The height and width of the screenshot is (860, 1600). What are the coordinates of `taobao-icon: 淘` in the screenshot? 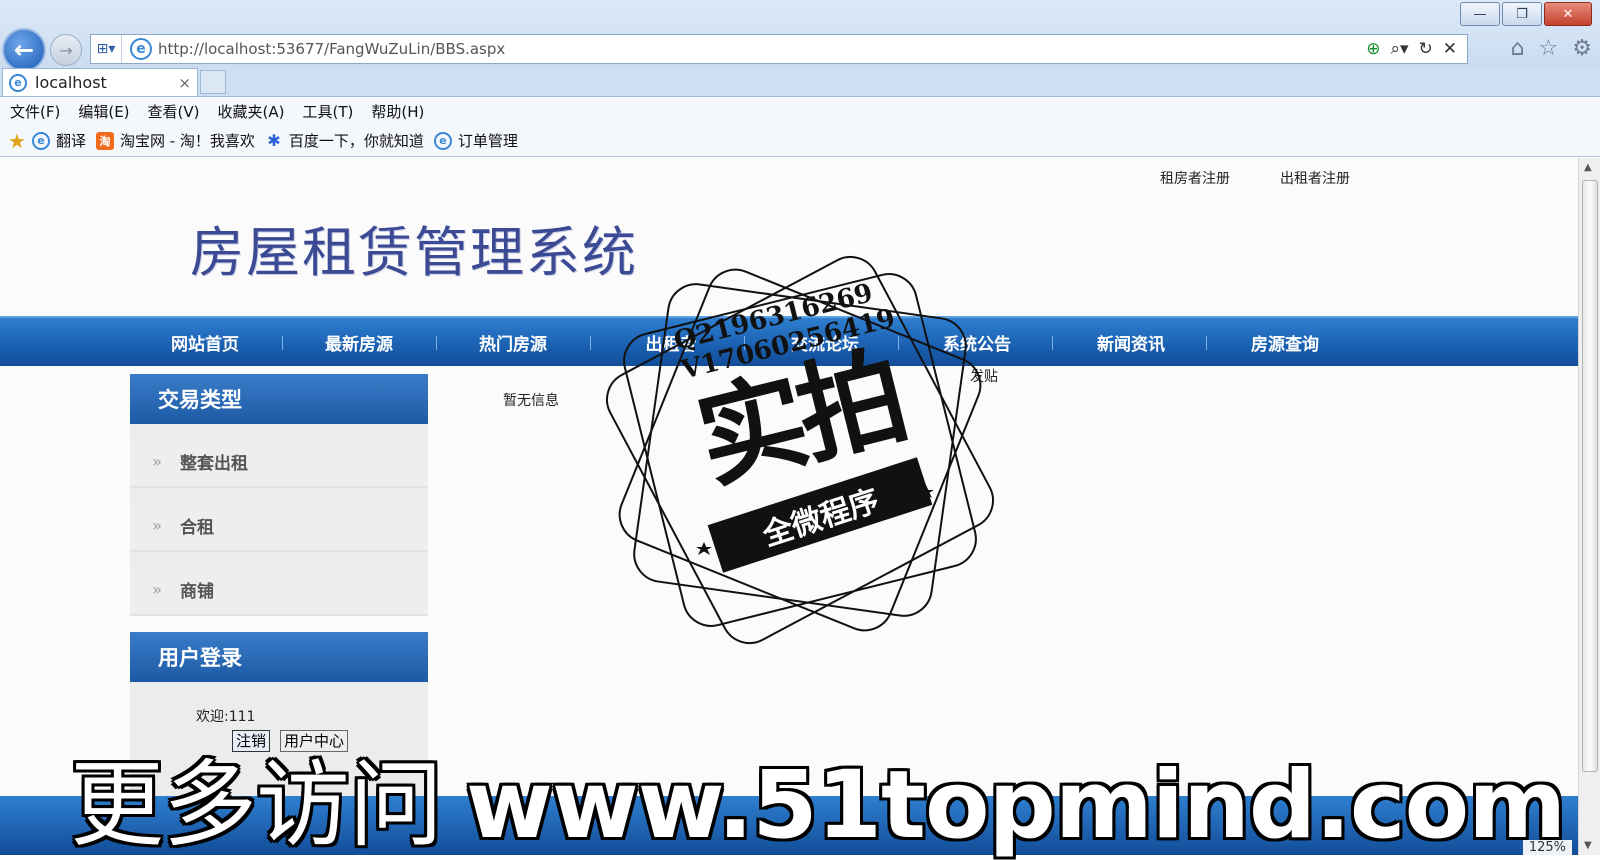 It's located at (104, 140).